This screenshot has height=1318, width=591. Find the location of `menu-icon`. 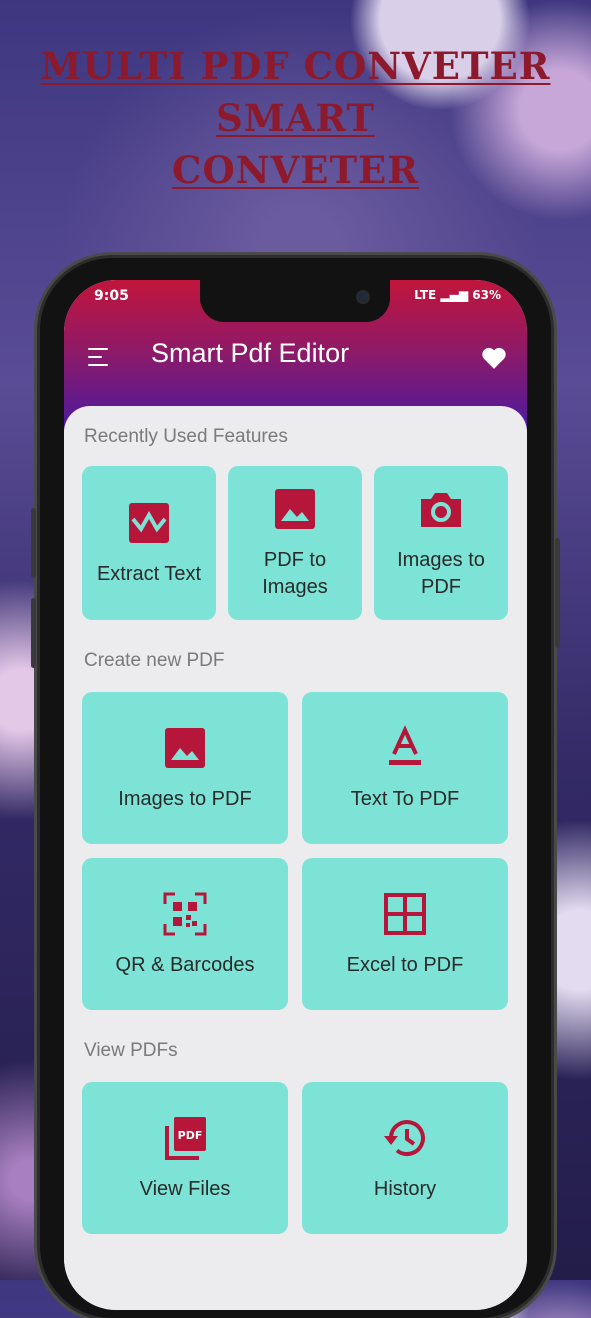

menu-icon is located at coordinates (100, 358).